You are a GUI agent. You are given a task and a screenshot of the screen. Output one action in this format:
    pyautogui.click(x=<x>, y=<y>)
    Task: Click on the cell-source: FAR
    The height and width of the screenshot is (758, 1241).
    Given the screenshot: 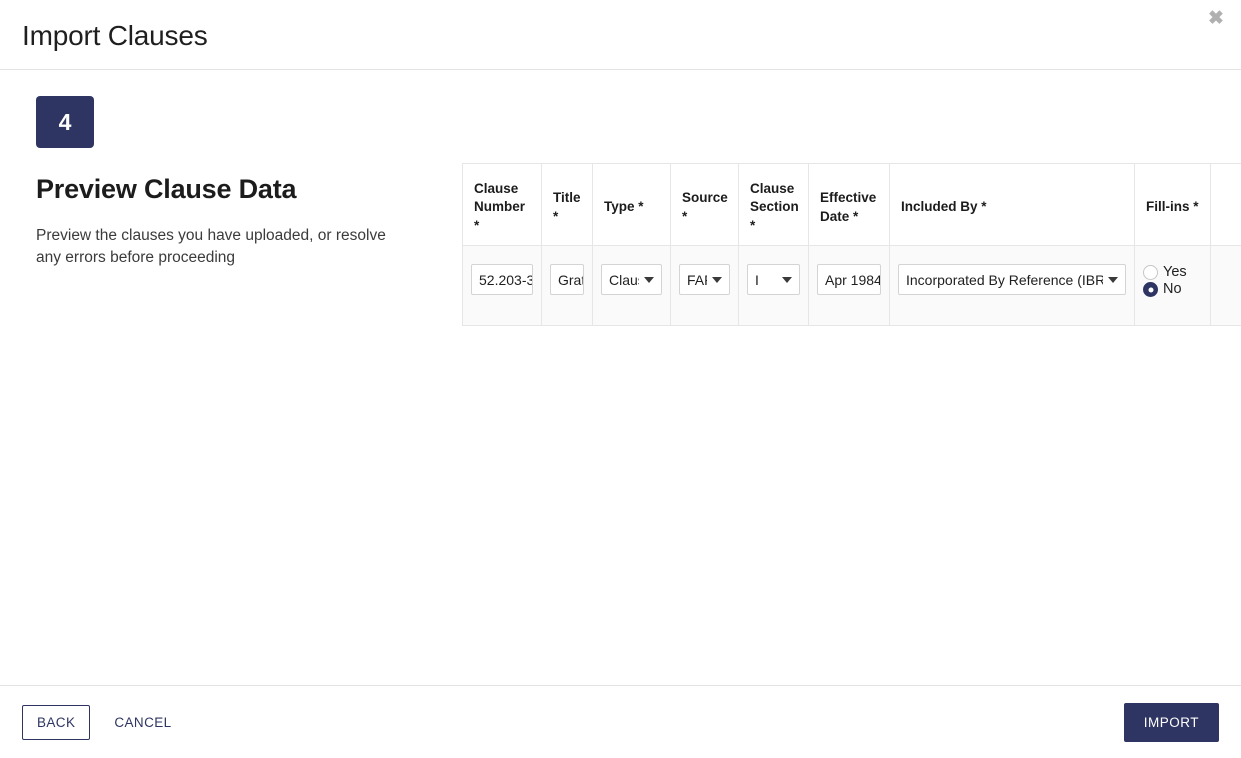 What is the action you would take?
    pyautogui.click(x=704, y=285)
    